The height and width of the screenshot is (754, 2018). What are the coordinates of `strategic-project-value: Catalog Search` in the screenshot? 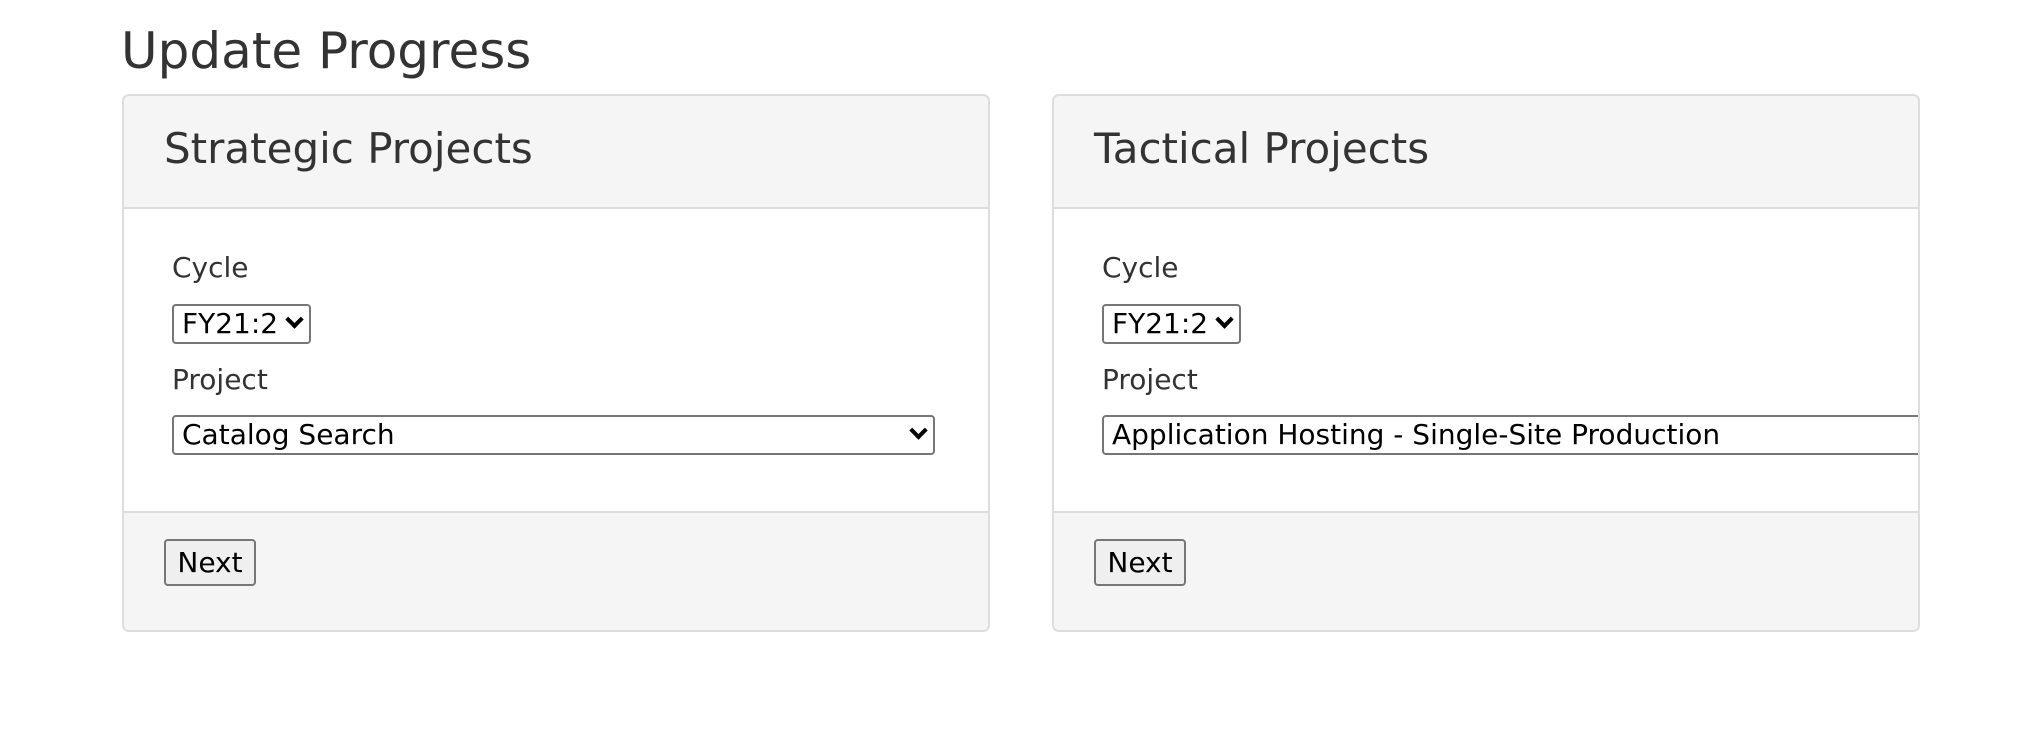 It's located at (288, 434).